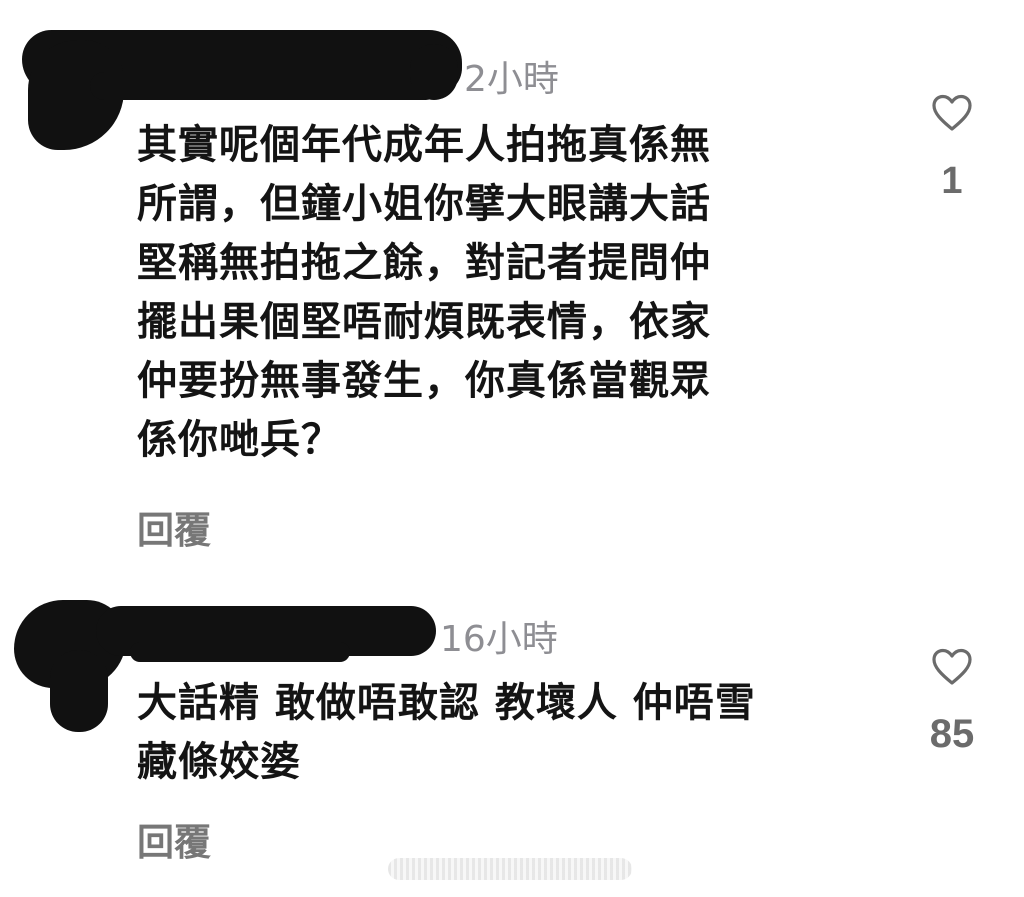 This screenshot has height=897, width=1024. Describe the element at coordinates (510, 869) in the screenshot. I see `horizontal-scroll-indicator` at that location.